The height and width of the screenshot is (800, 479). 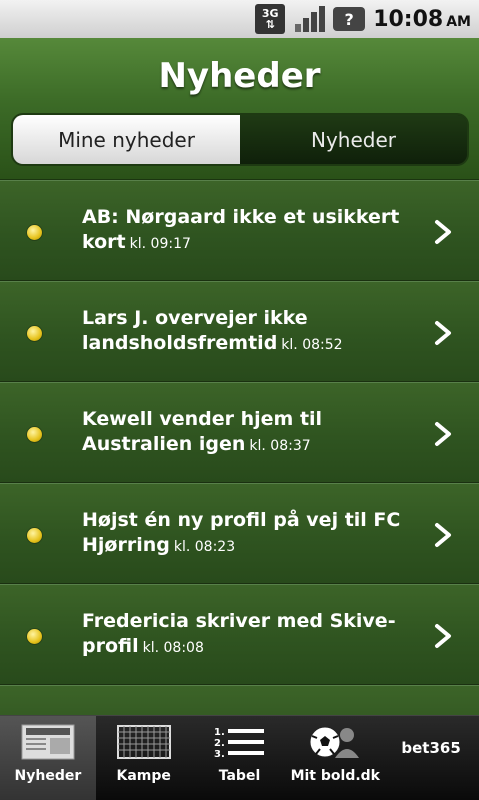 What do you see at coordinates (239, 700) in the screenshot?
I see `news-item-partial` at bounding box center [239, 700].